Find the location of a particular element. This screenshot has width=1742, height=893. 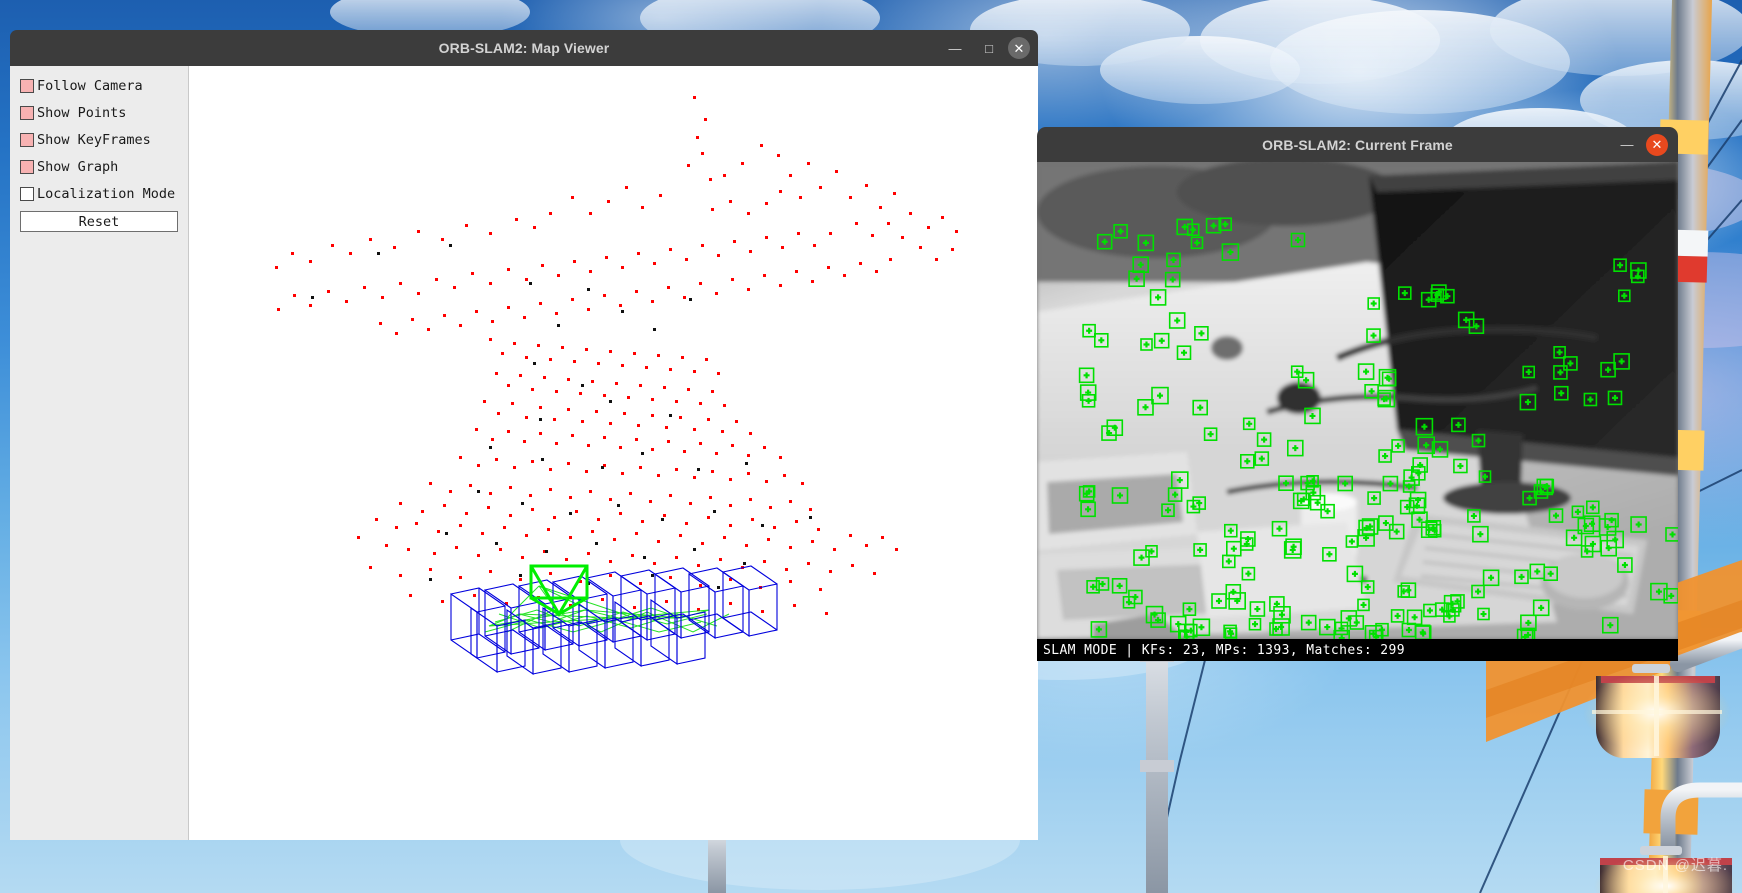

checkbox-label: Show Graph is located at coordinates (78, 166).